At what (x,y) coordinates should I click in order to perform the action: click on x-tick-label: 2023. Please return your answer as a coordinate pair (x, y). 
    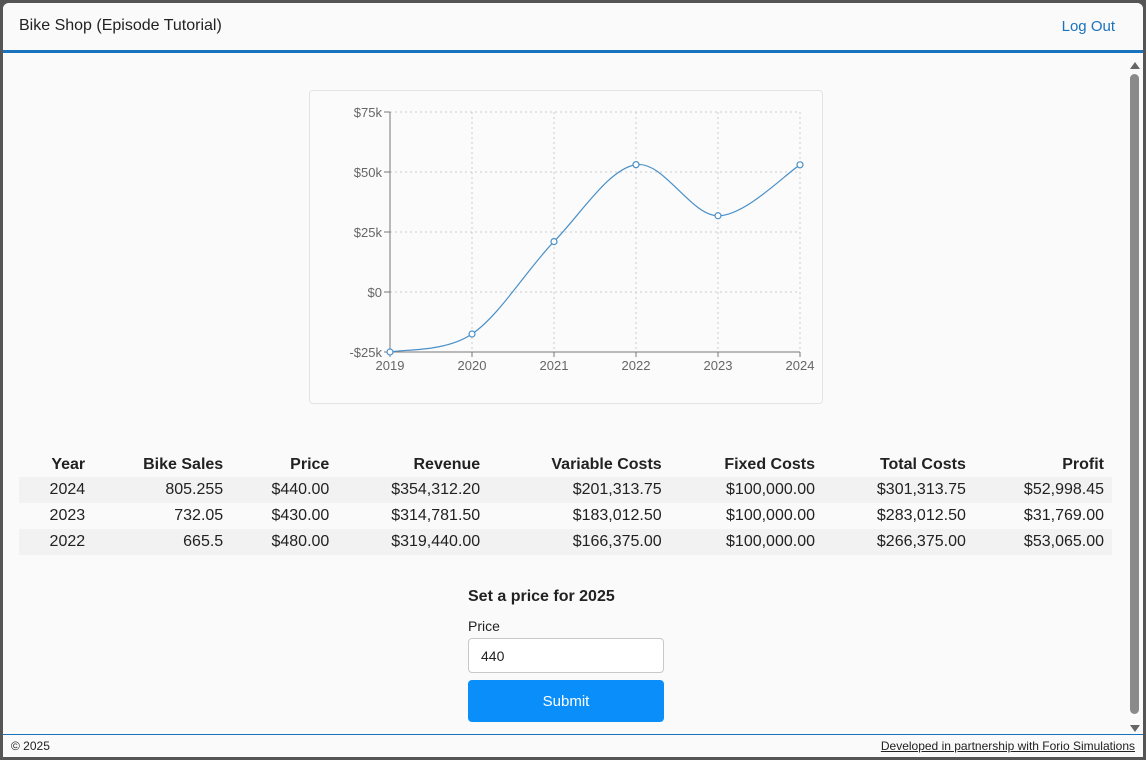
    Looking at the image, I should click on (718, 365).